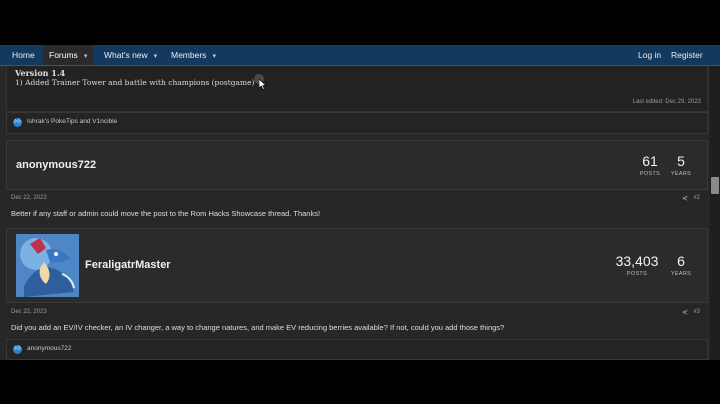 The width and height of the screenshot is (720, 404). I want to click on last-edited-label: Last edited: Dec 29, 2023, so click(666, 102).